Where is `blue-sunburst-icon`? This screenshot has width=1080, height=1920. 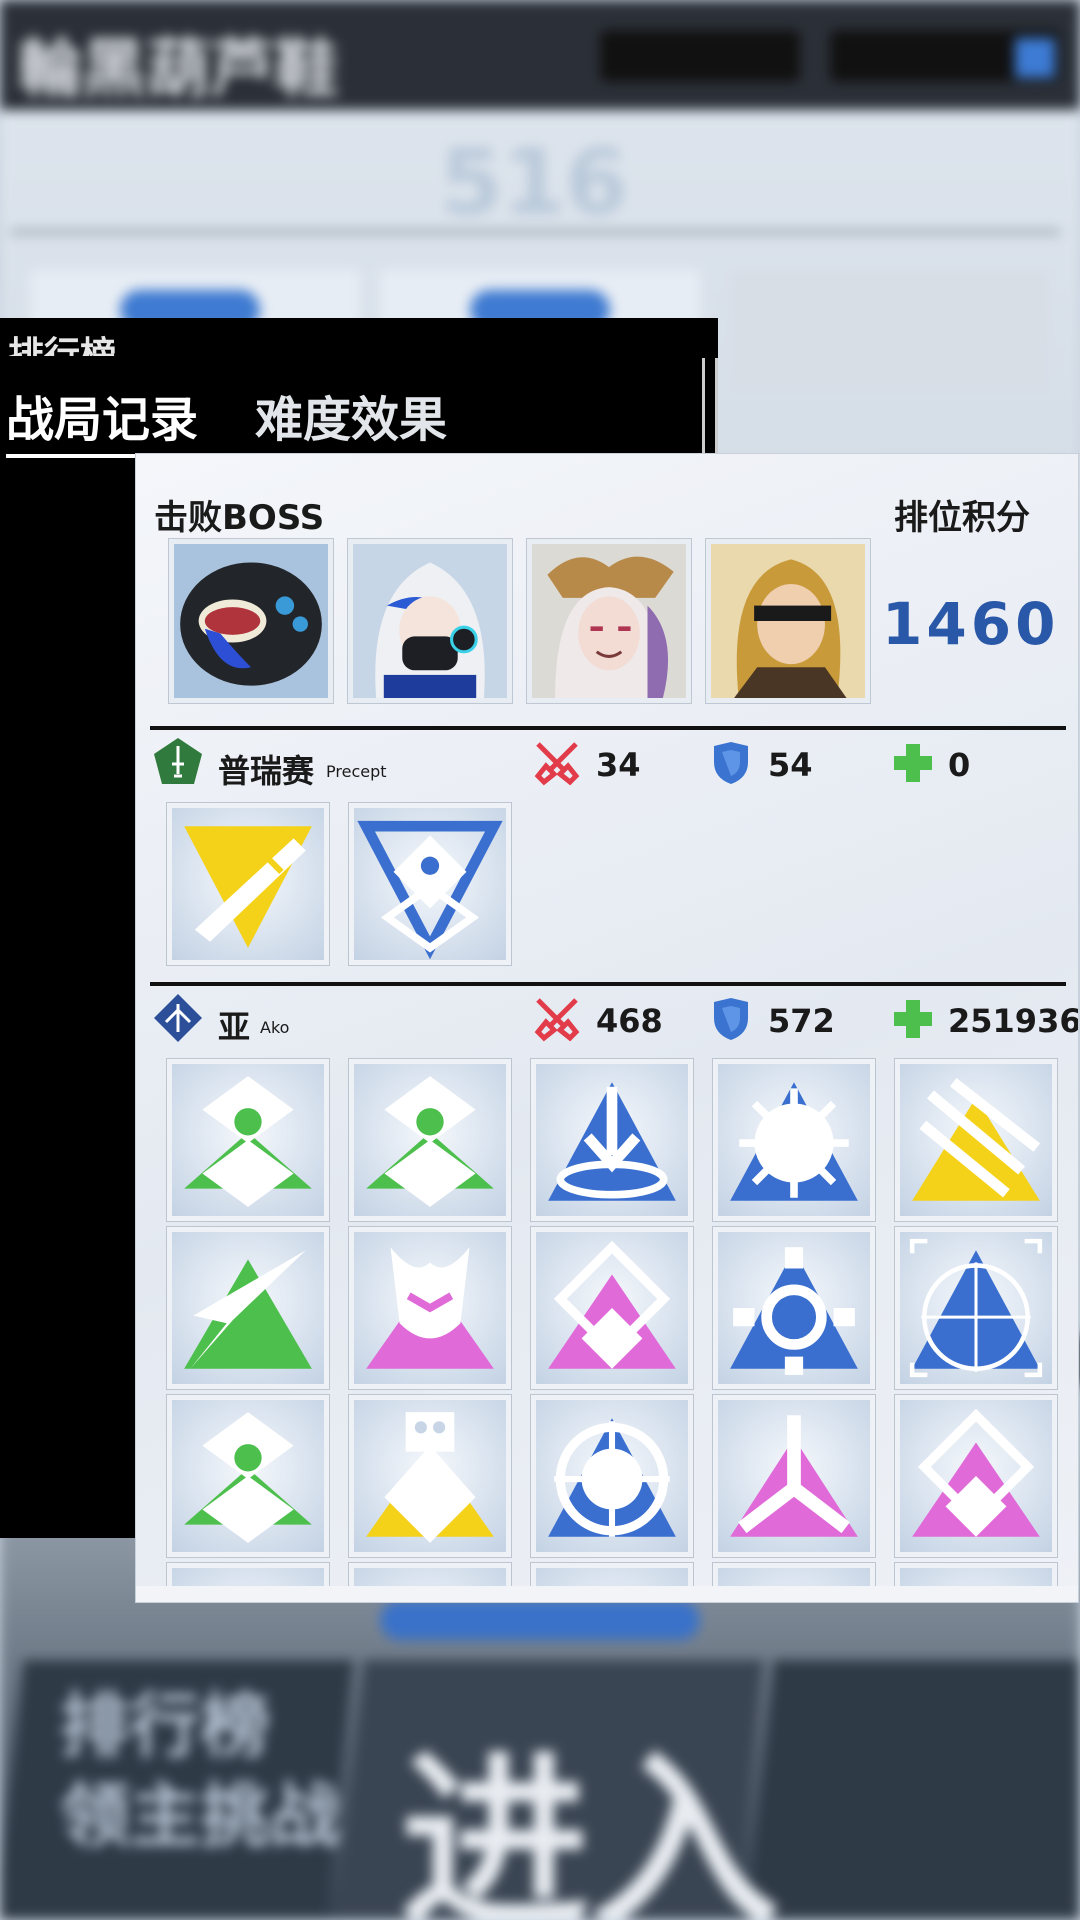 blue-sunburst-icon is located at coordinates (794, 1141).